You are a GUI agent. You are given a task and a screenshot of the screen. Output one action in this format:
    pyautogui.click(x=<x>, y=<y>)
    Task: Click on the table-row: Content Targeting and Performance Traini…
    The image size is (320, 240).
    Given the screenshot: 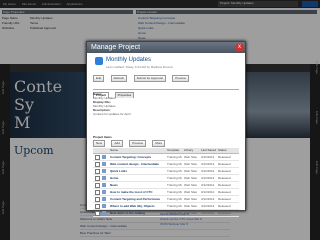 What is the action you would take?
    pyautogui.click(x=166, y=199)
    